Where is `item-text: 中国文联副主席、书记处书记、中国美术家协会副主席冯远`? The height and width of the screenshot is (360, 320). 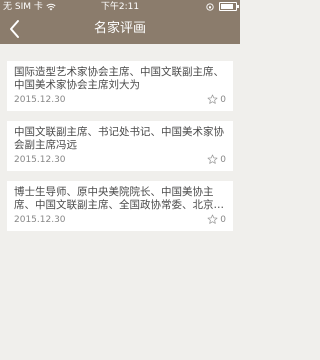 item-text: 中国文联副主席、书记处书记、中国美术家协会副主席冯远 is located at coordinates (119, 138).